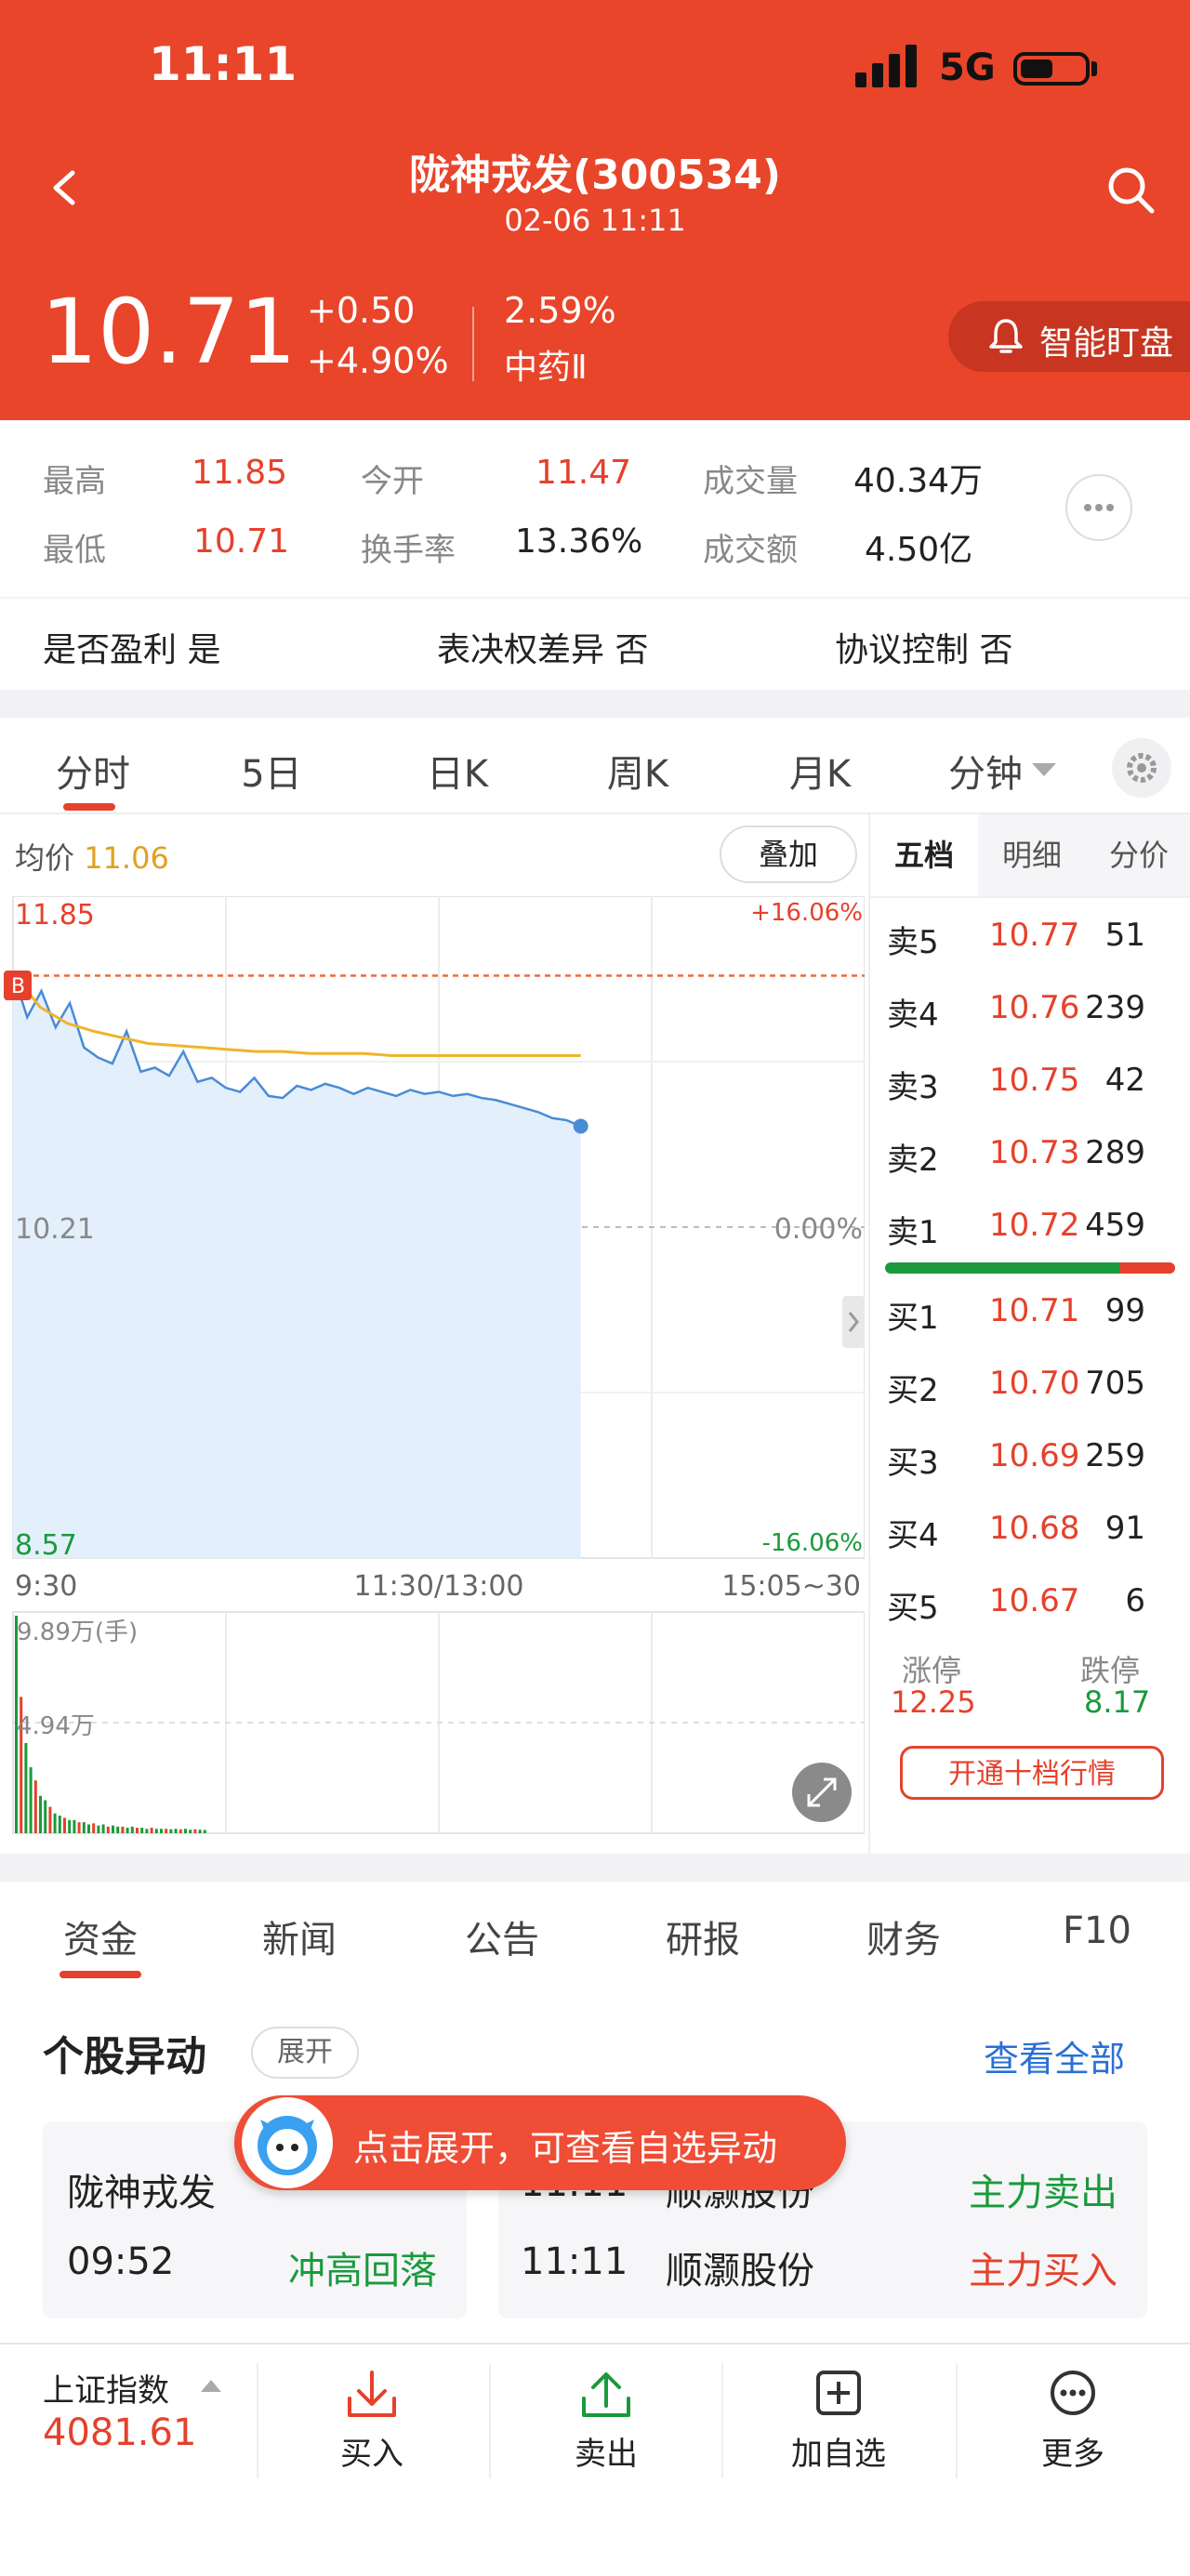 The height and width of the screenshot is (2576, 1190). I want to click on add-watchlist-button: 加自选, so click(839, 2423).